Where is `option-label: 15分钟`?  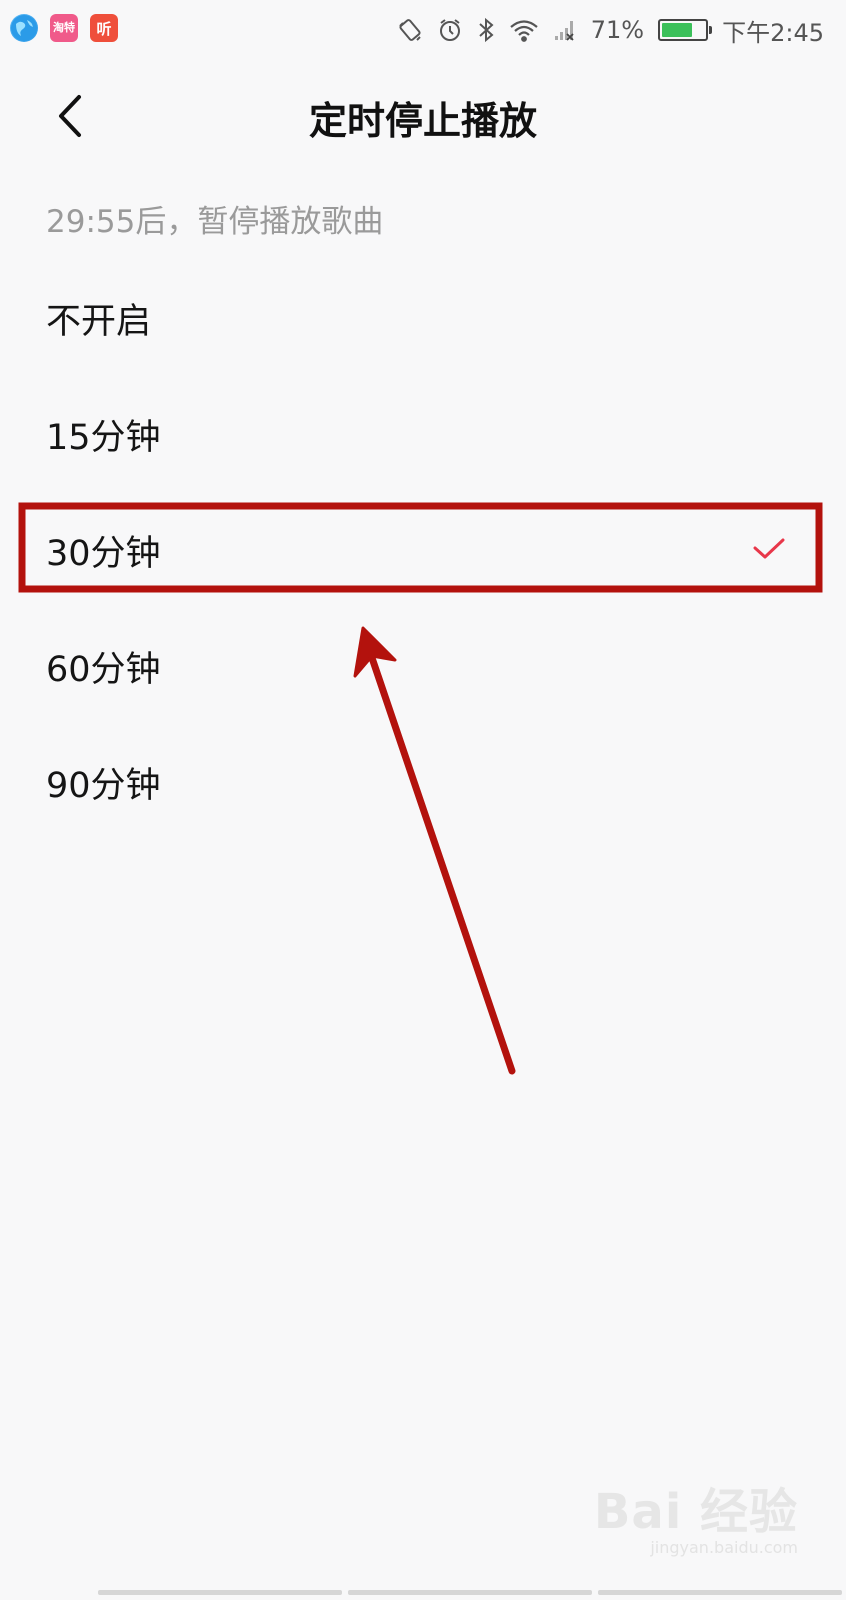 option-label: 15分钟 is located at coordinates (103, 437).